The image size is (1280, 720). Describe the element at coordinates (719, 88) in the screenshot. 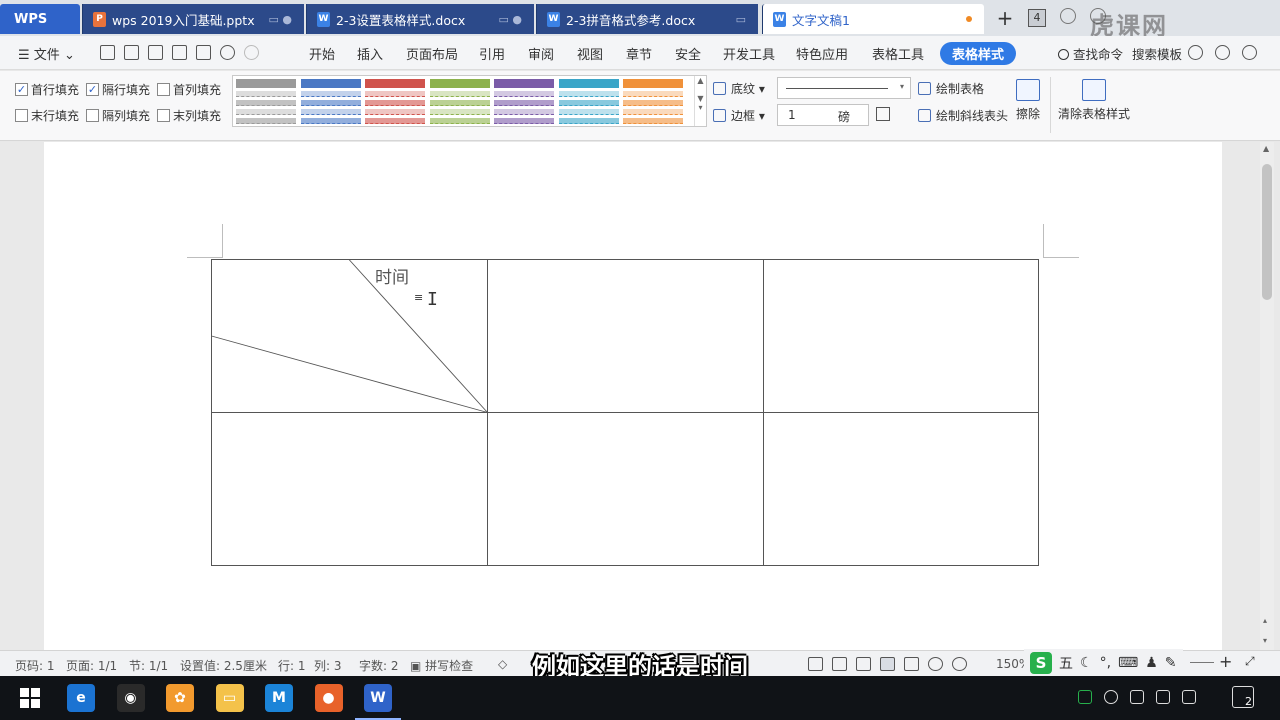

I see `paint-bucket-icon` at that location.